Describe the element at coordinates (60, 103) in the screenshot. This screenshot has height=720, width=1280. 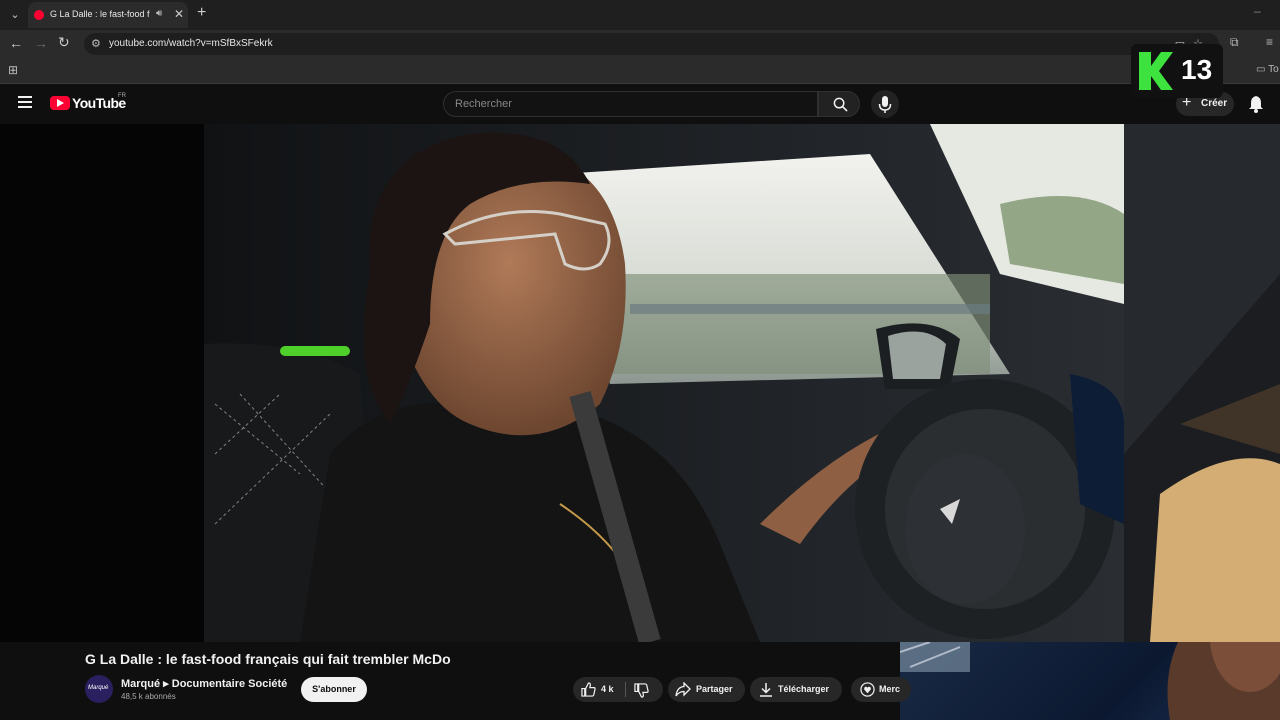
I see `youtube-logo-icon` at that location.